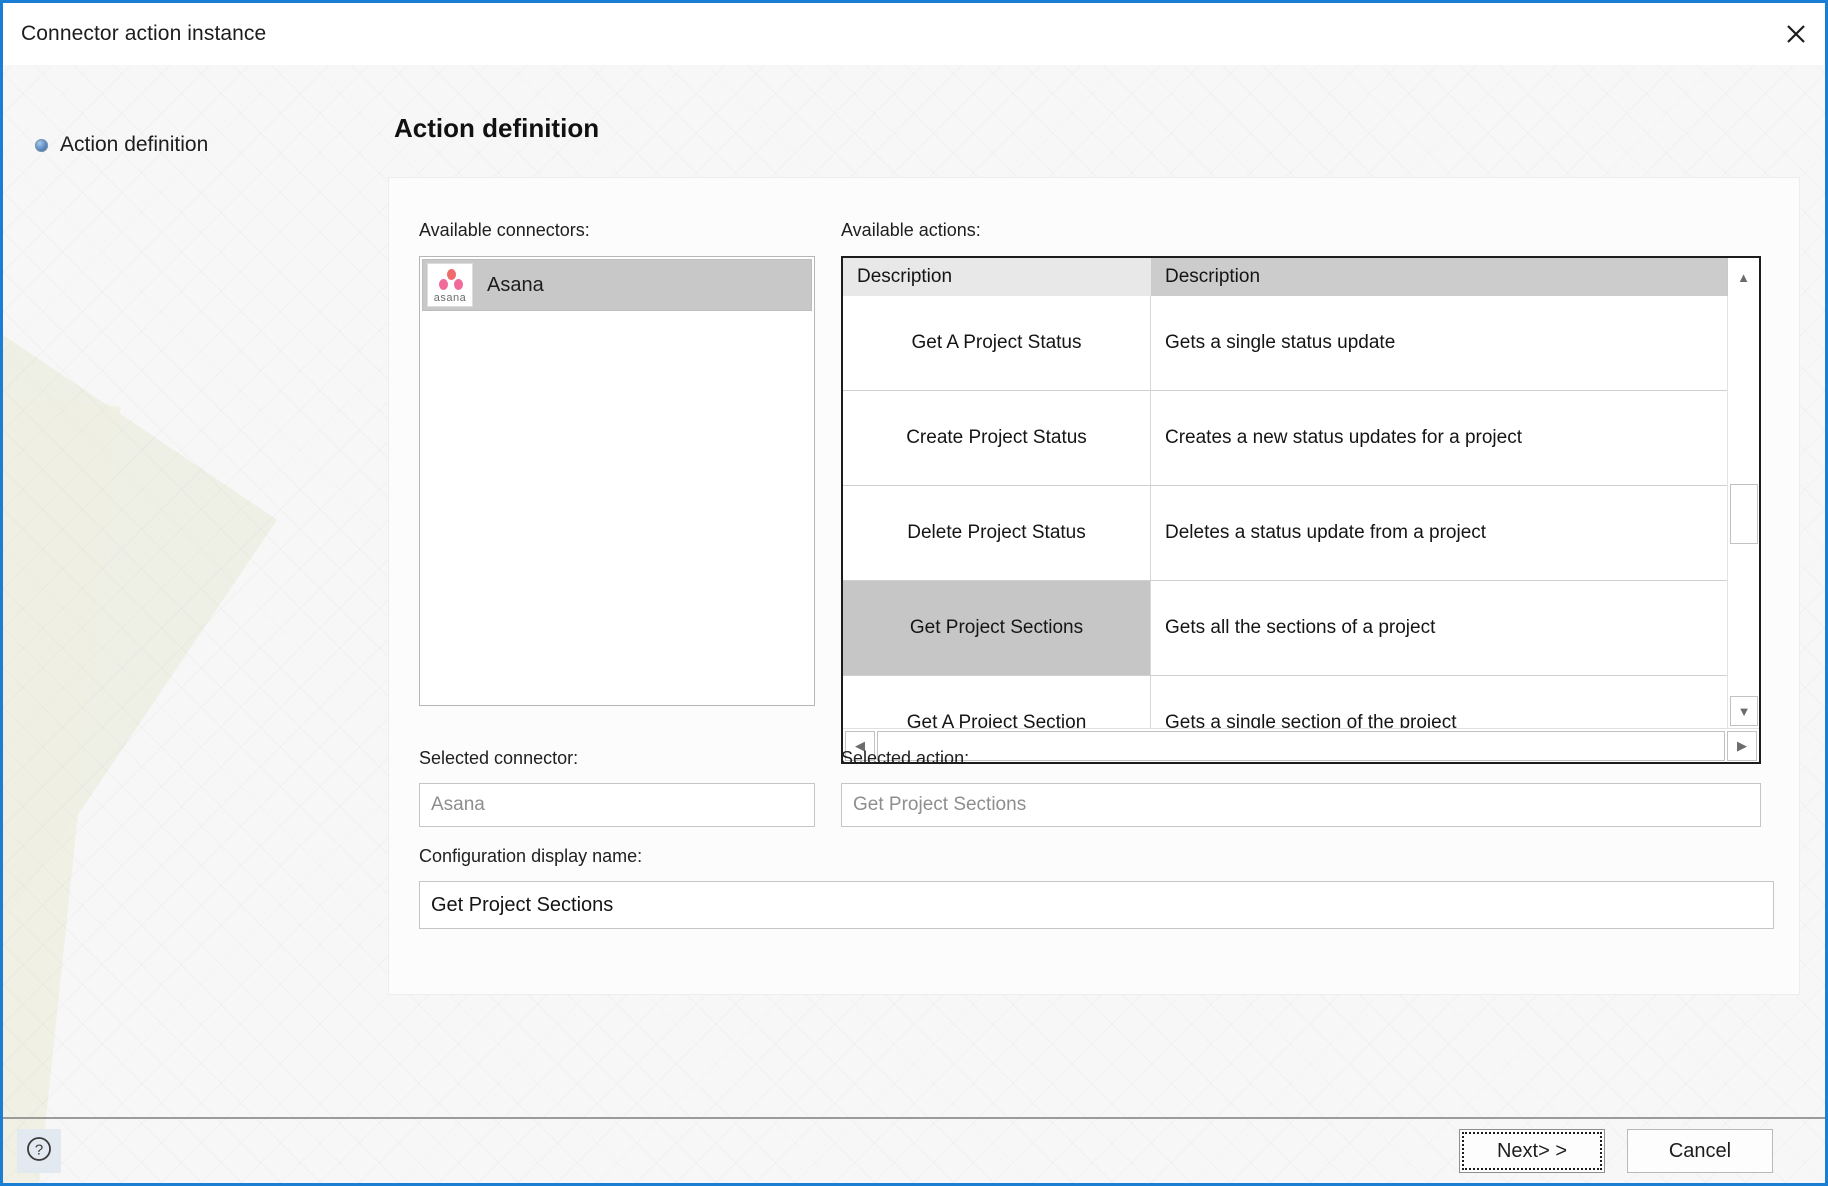  Describe the element at coordinates (1300, 627) in the screenshot. I see `cell-action-description: Gets all the sections of a project` at that location.